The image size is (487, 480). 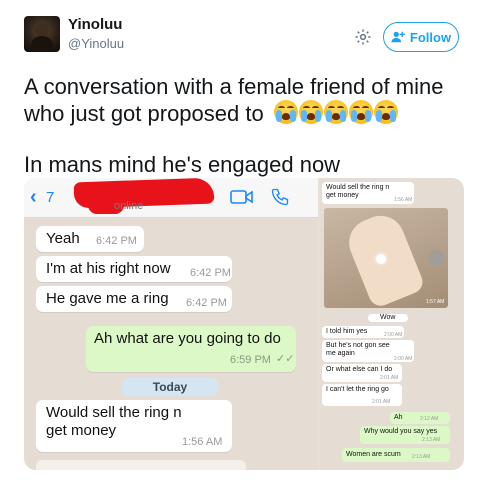 I want to click on message-bubble: He gave me a ring 6:42 PM, so click(x=134, y=299).